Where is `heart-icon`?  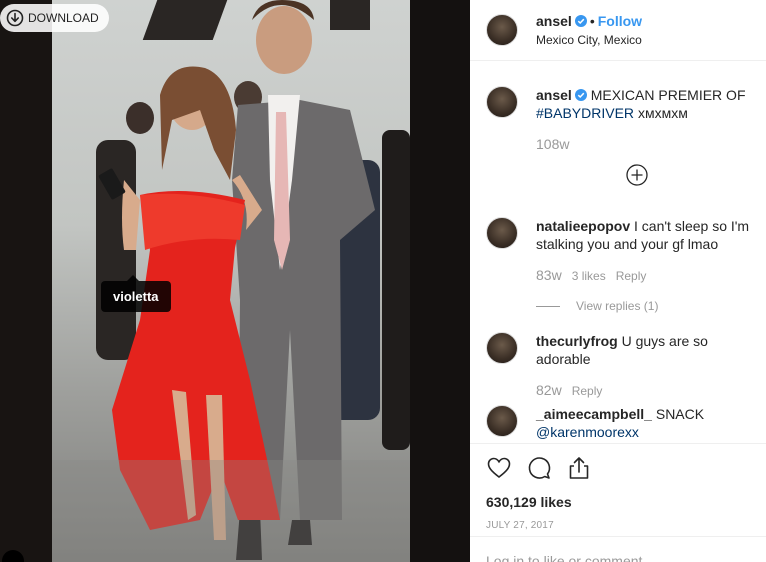
heart-icon is located at coordinates (499, 468).